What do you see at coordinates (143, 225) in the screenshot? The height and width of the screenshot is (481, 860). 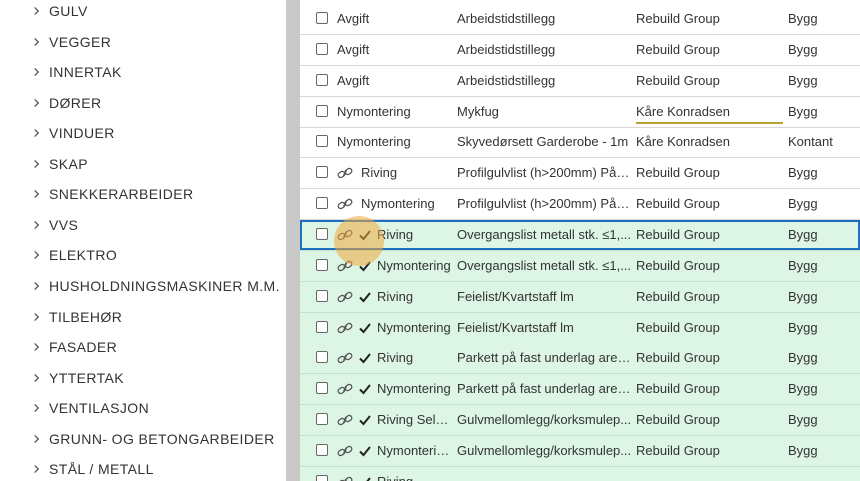 I see `sidebar-item: VVS` at bounding box center [143, 225].